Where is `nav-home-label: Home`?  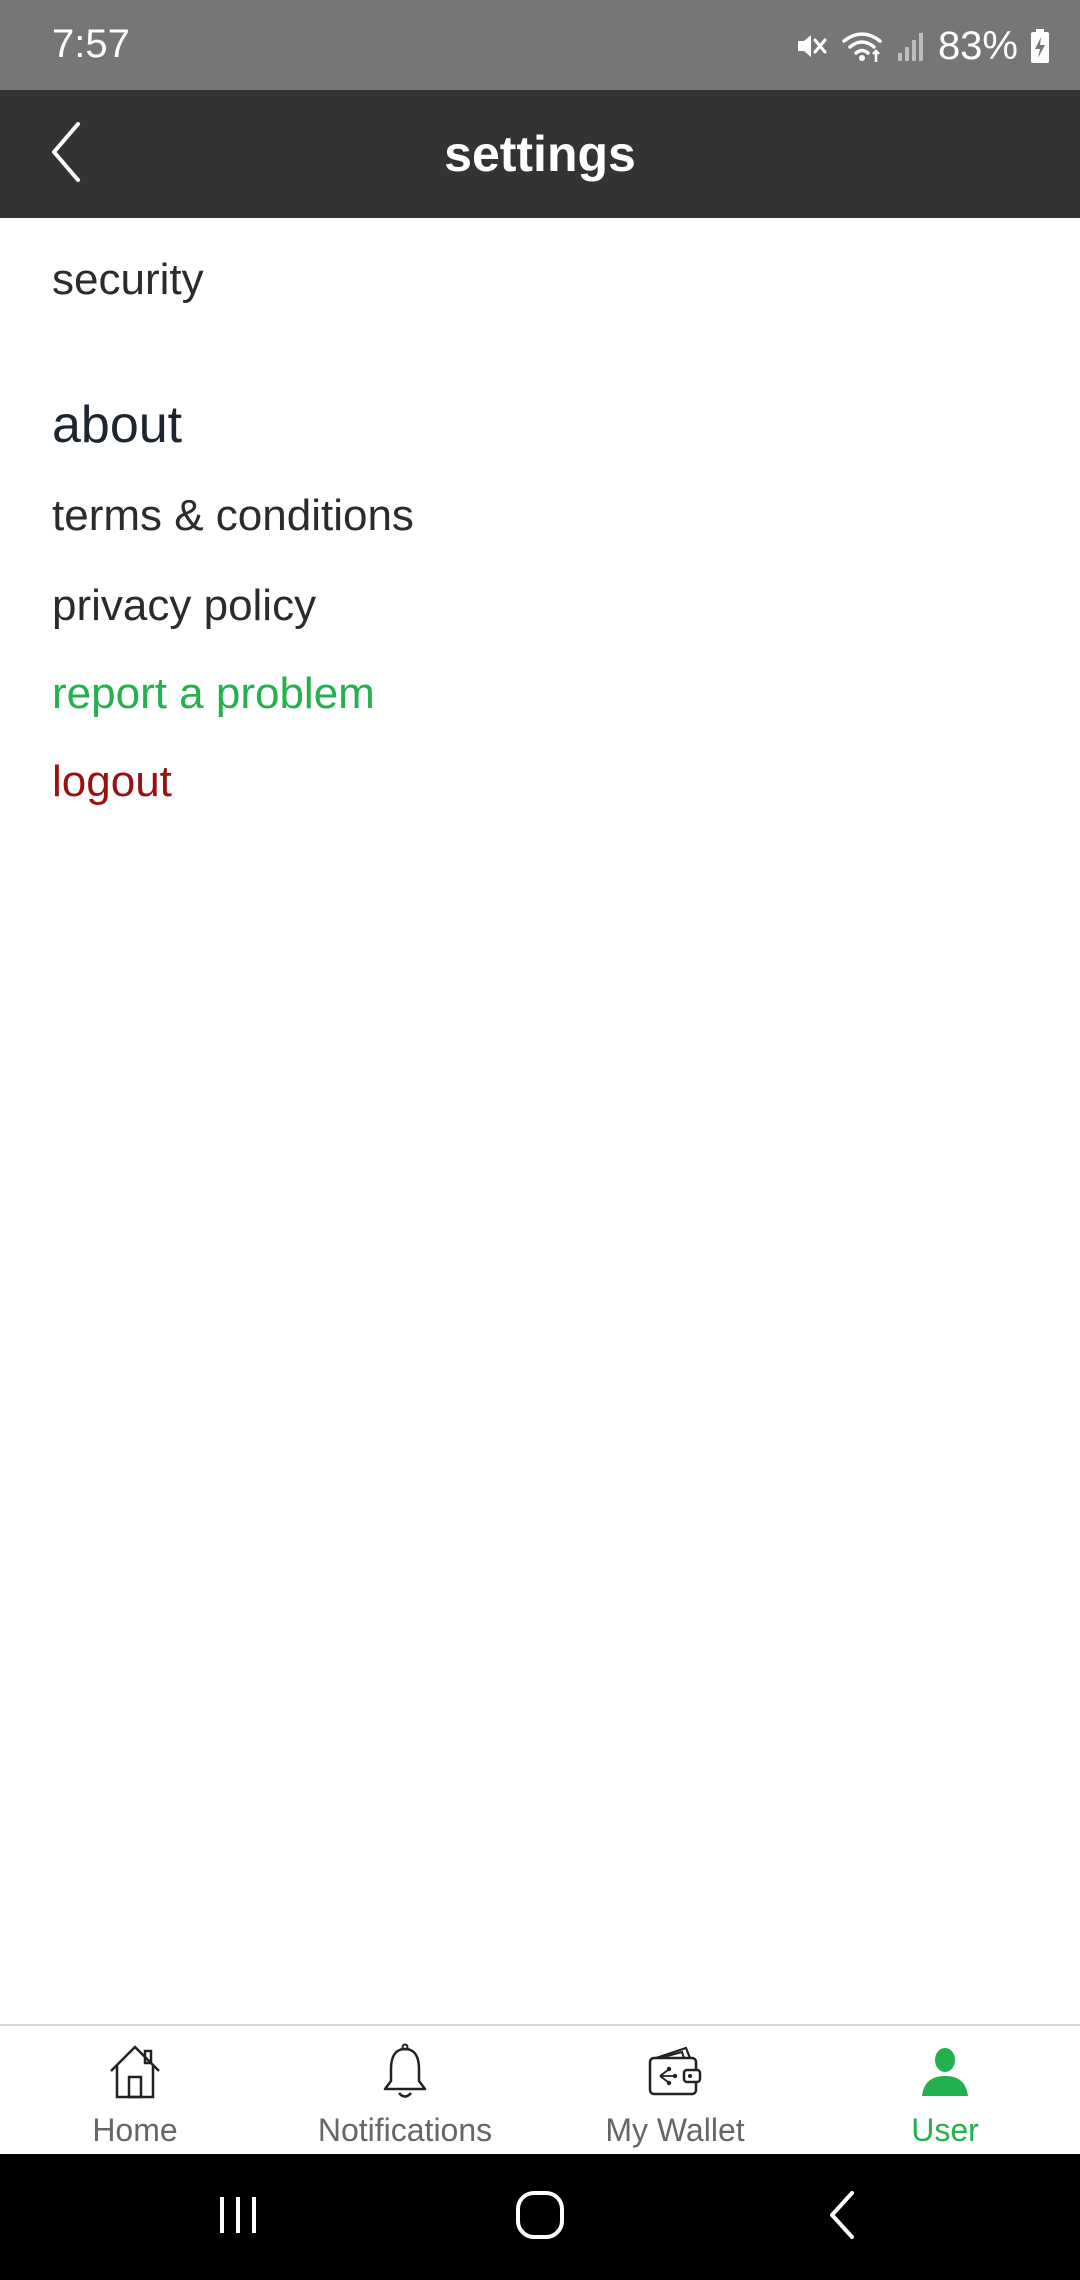 nav-home-label: Home is located at coordinates (135, 2130).